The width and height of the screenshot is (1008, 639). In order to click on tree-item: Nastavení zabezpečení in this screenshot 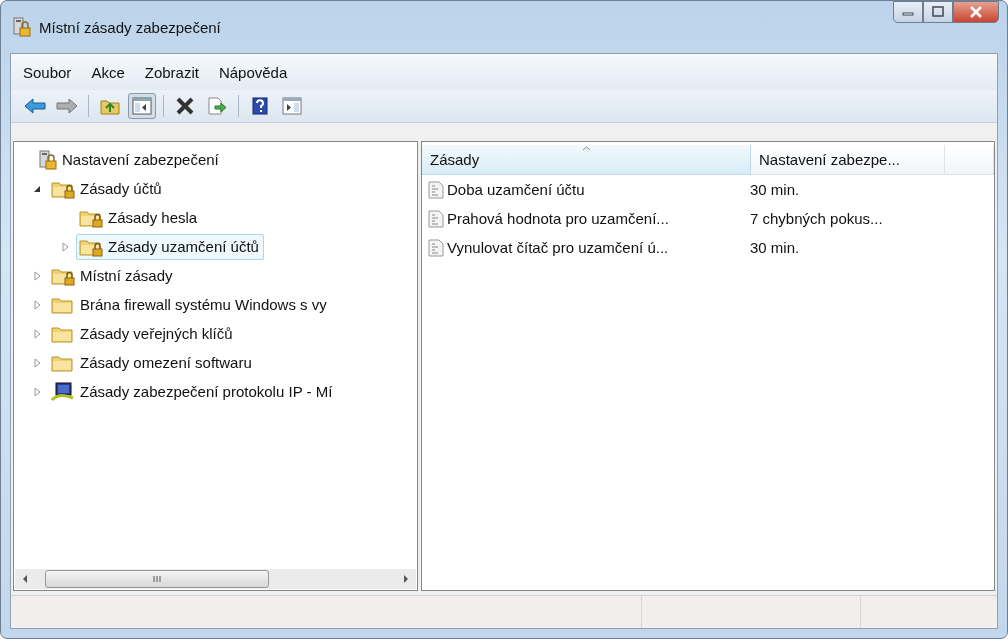, I will do `click(140, 159)`.